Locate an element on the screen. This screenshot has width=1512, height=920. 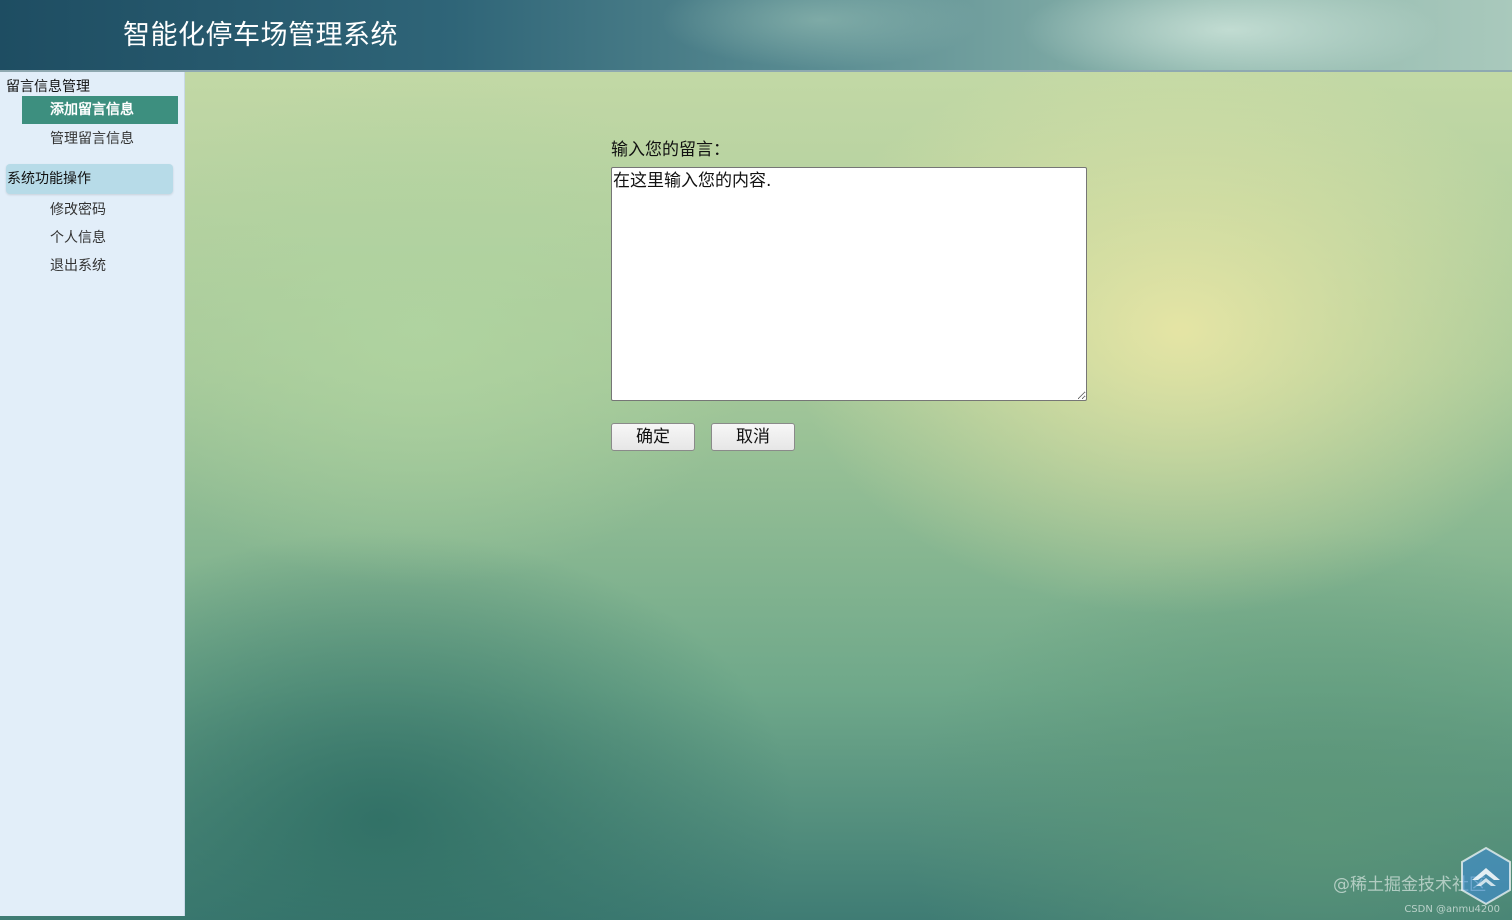
sidebar-item-profile: 个人信息 is located at coordinates (100, 238).